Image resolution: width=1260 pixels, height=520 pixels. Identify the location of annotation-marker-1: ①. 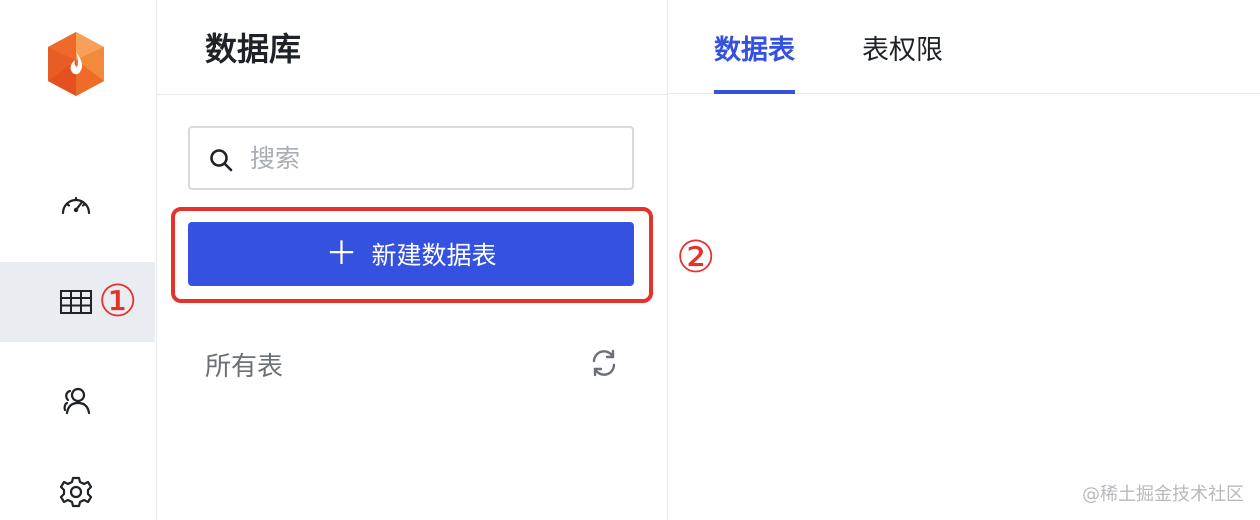
(118, 301).